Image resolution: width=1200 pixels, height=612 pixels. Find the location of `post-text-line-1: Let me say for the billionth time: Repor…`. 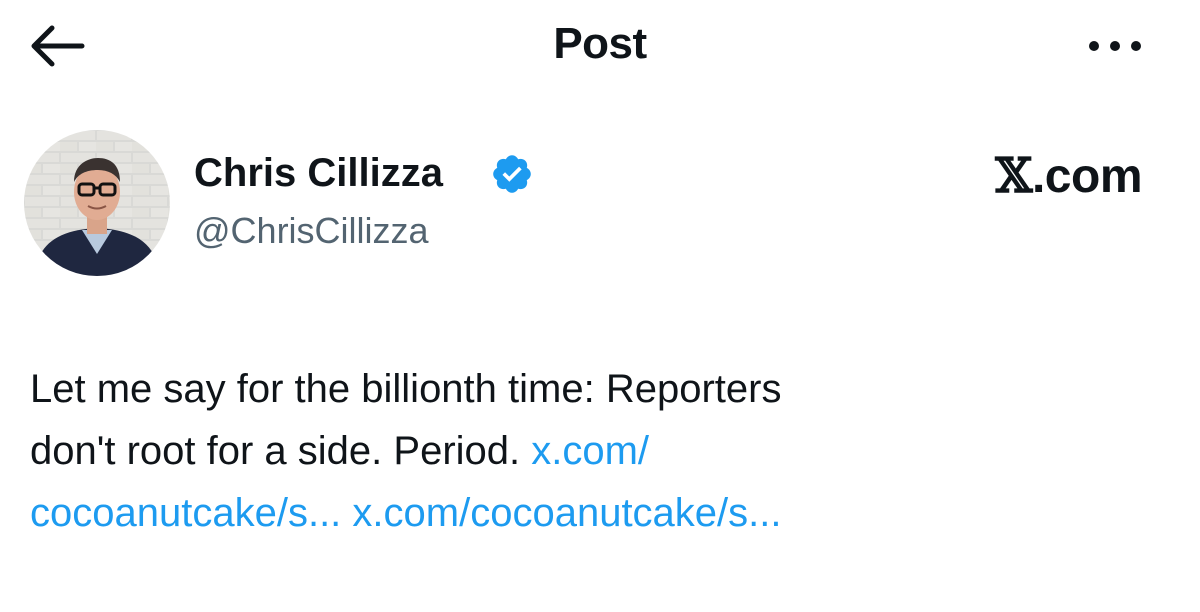

post-text-line-1: Let me say for the billionth time: Repor… is located at coordinates (406, 389).